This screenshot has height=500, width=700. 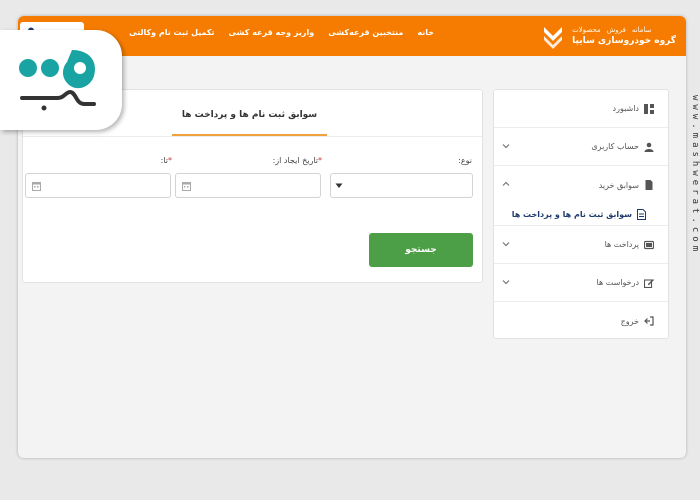 I want to click on to-date-input, so click(x=98, y=185).